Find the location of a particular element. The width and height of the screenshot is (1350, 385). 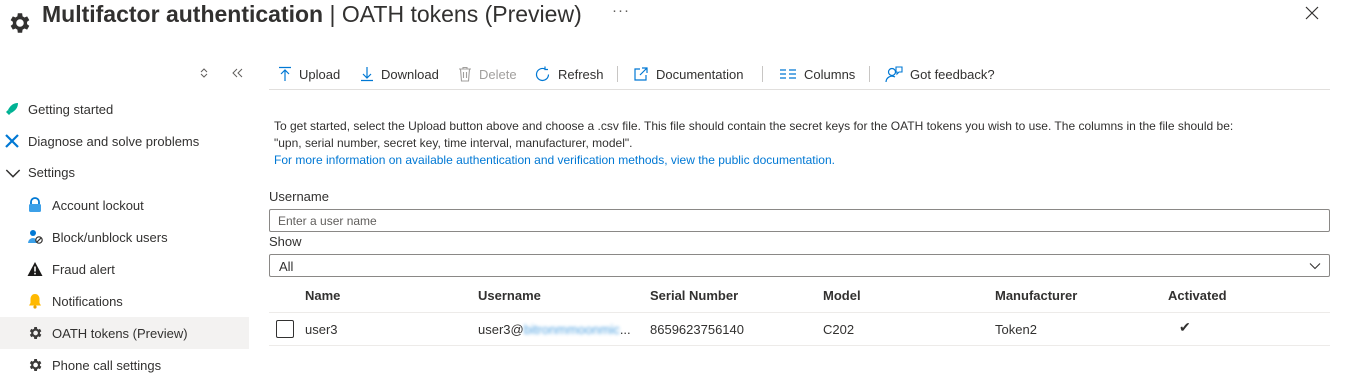

sidebar-item-diagnose: Diagnose and solve problems is located at coordinates (124, 141).